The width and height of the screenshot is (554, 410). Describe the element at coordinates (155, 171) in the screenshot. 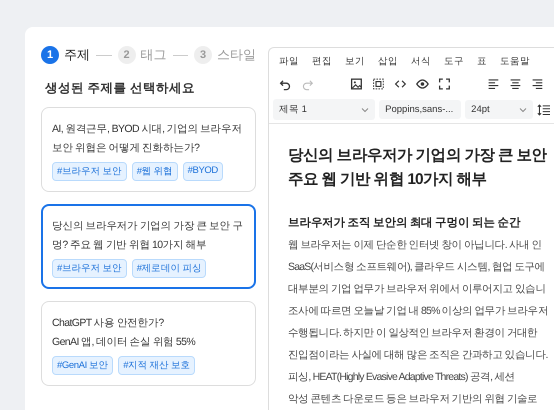

I see `tag-chip: #웹 위협` at that location.